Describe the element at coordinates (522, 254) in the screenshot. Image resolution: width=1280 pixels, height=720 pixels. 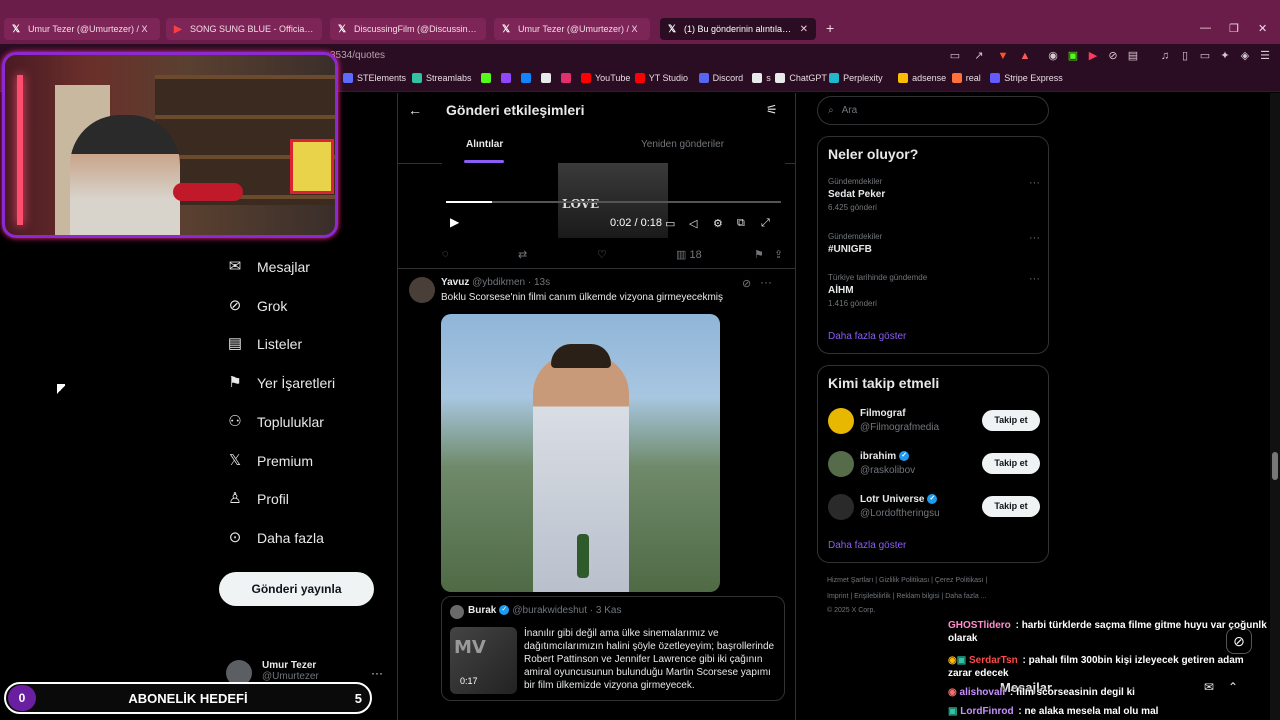
I see `repost-icon: ⇄` at that location.